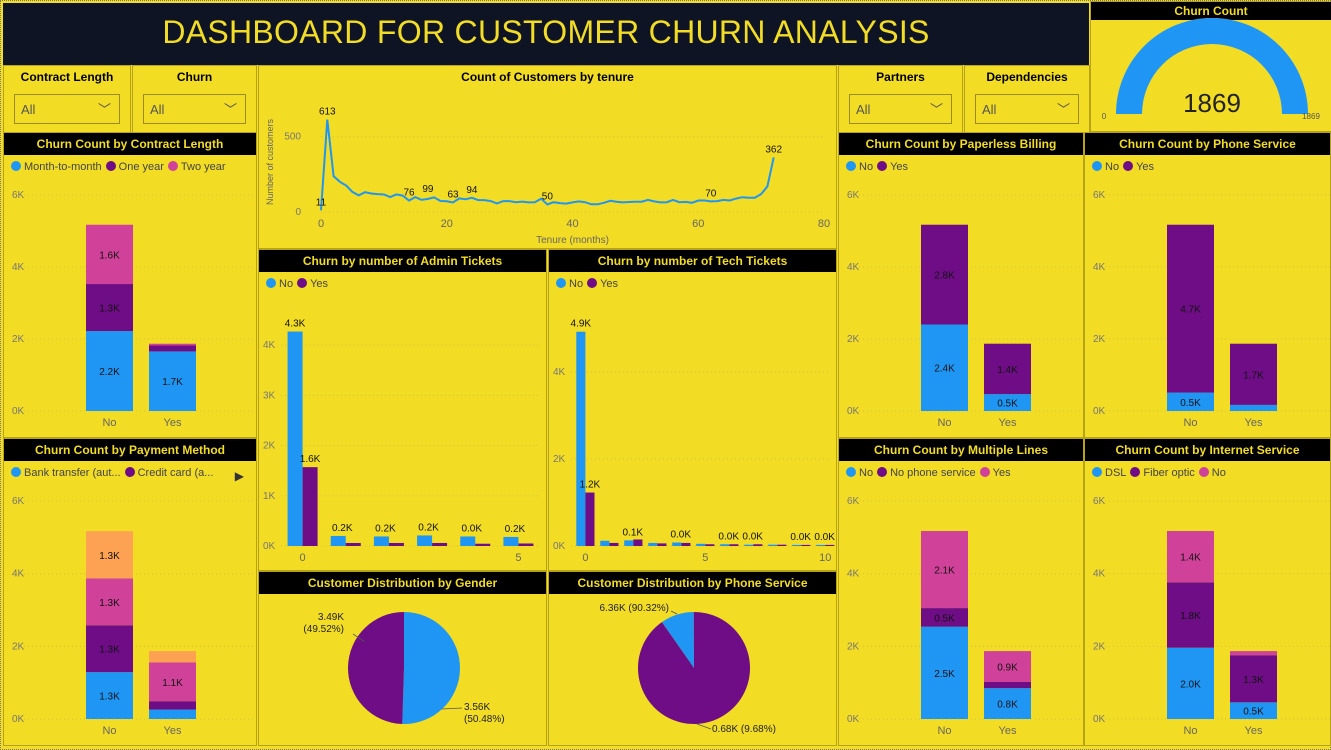 The height and width of the screenshot is (750, 1331). Describe the element at coordinates (310, 459) in the screenshot. I see `data-label: 1.6K` at that location.